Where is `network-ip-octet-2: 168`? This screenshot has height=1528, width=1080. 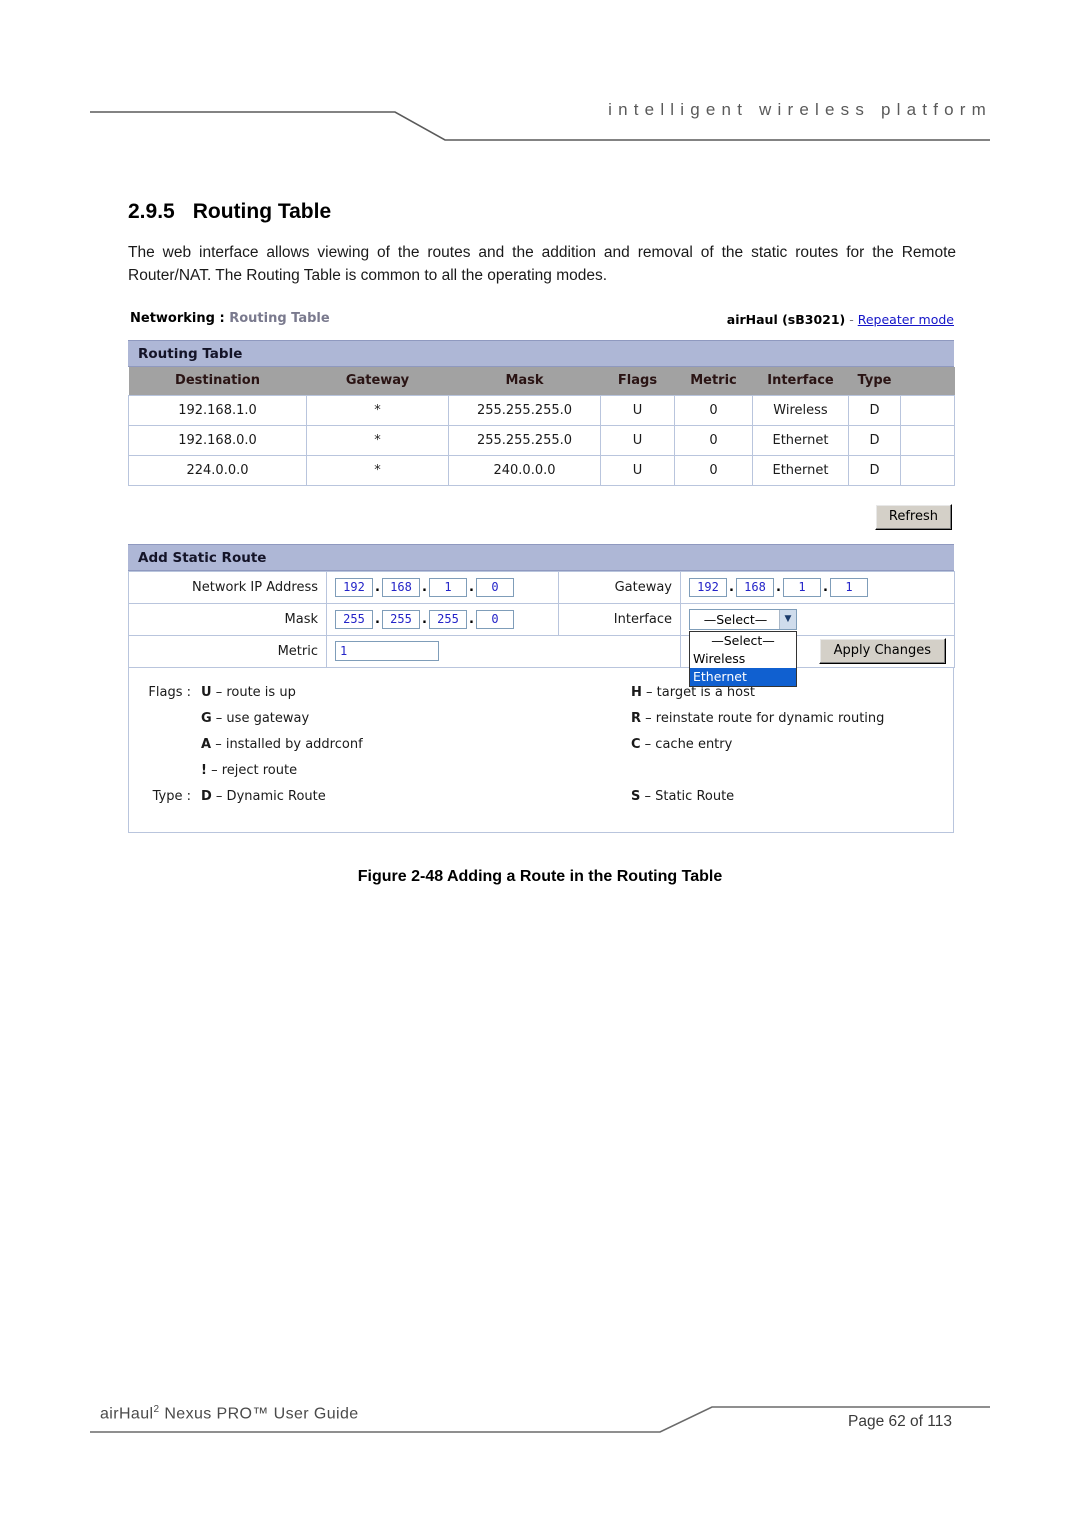
network-ip-octet-2: 168 is located at coordinates (401, 587).